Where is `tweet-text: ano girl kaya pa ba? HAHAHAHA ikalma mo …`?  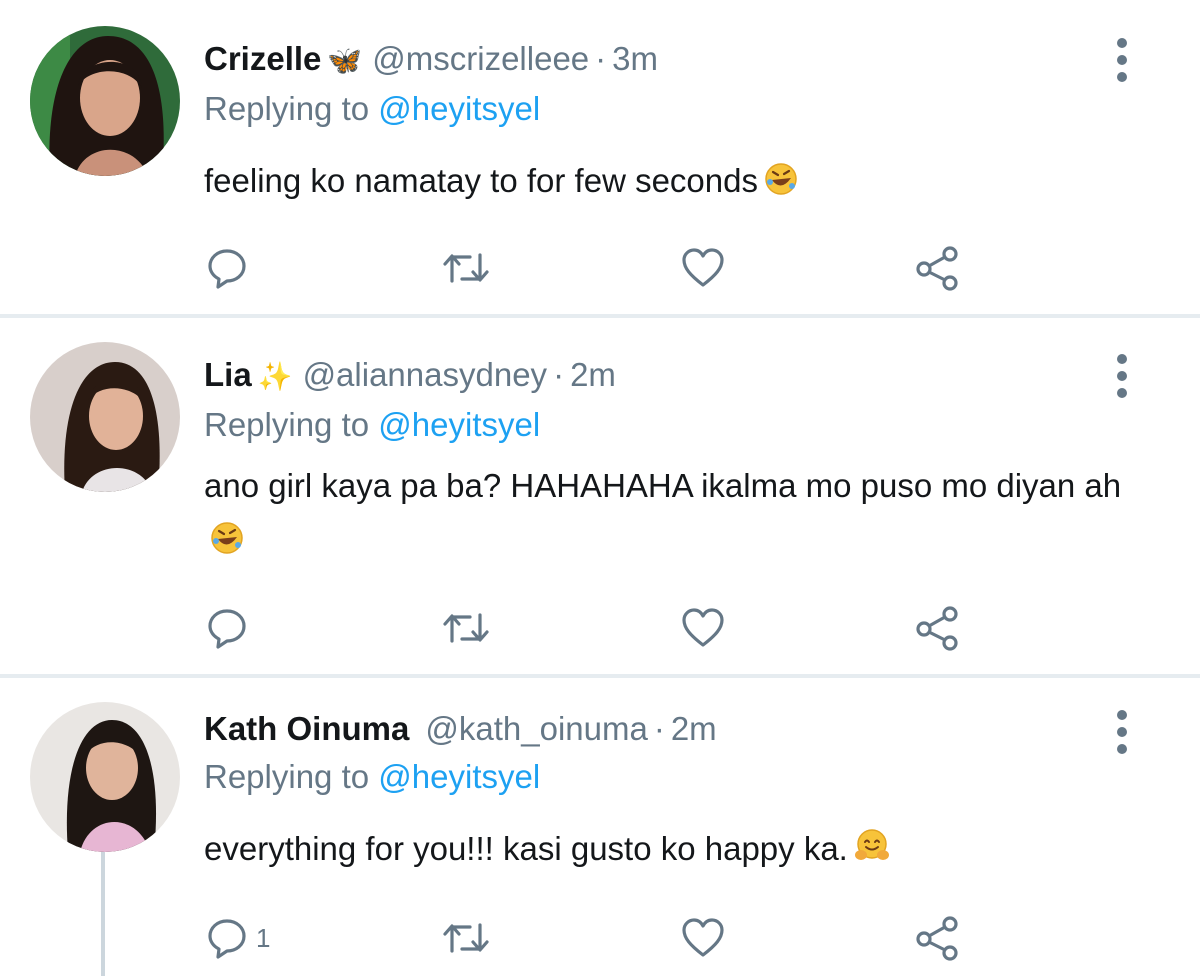
tweet-text: ano girl kaya pa ba? HAHAHAHA ikalma mo … is located at coordinates (664, 515).